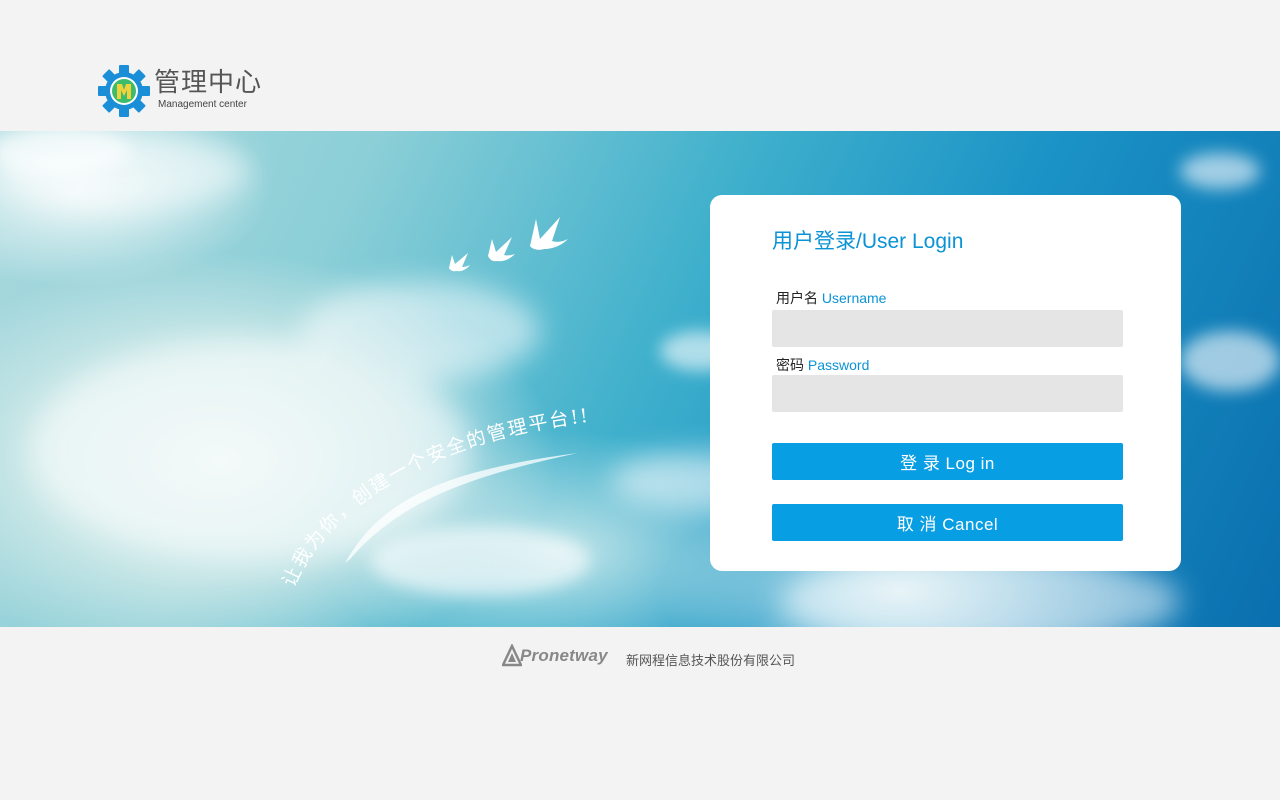 The image size is (1280, 800). What do you see at coordinates (947, 461) in the screenshot?
I see `login-button: 登 录 Log in` at bounding box center [947, 461].